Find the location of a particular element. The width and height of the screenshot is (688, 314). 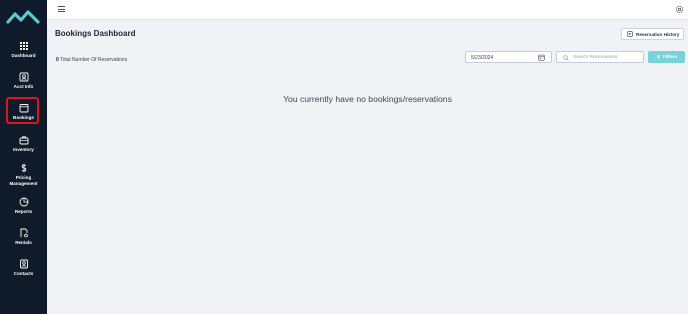

sidebar-item-pricing-management: Pricing Management is located at coordinates (23, 174).